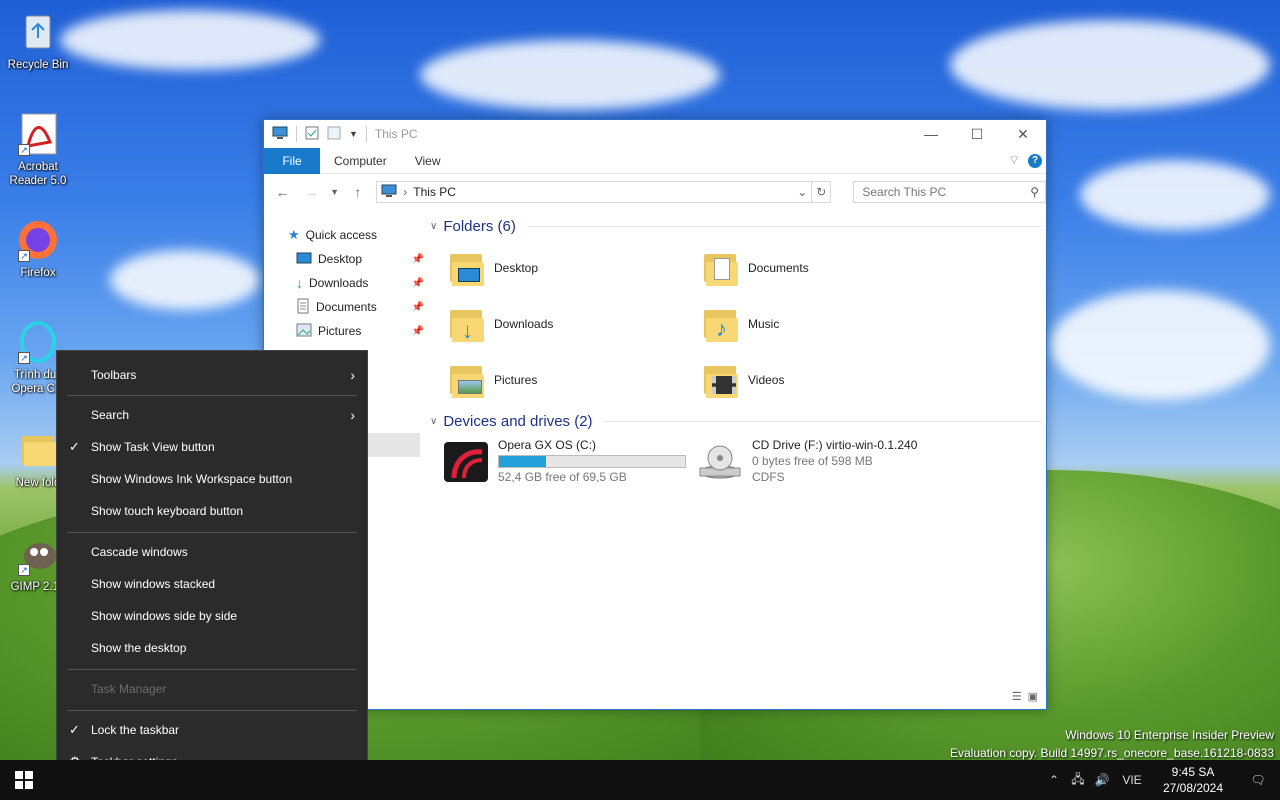 The image size is (1280, 800). Describe the element at coordinates (466, 268) in the screenshot. I see `desktop-folder-icon` at that location.